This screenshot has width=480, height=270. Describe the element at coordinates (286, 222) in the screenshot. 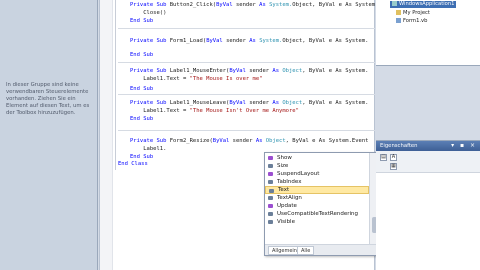

I see `completion-item-label: Visible` at that location.